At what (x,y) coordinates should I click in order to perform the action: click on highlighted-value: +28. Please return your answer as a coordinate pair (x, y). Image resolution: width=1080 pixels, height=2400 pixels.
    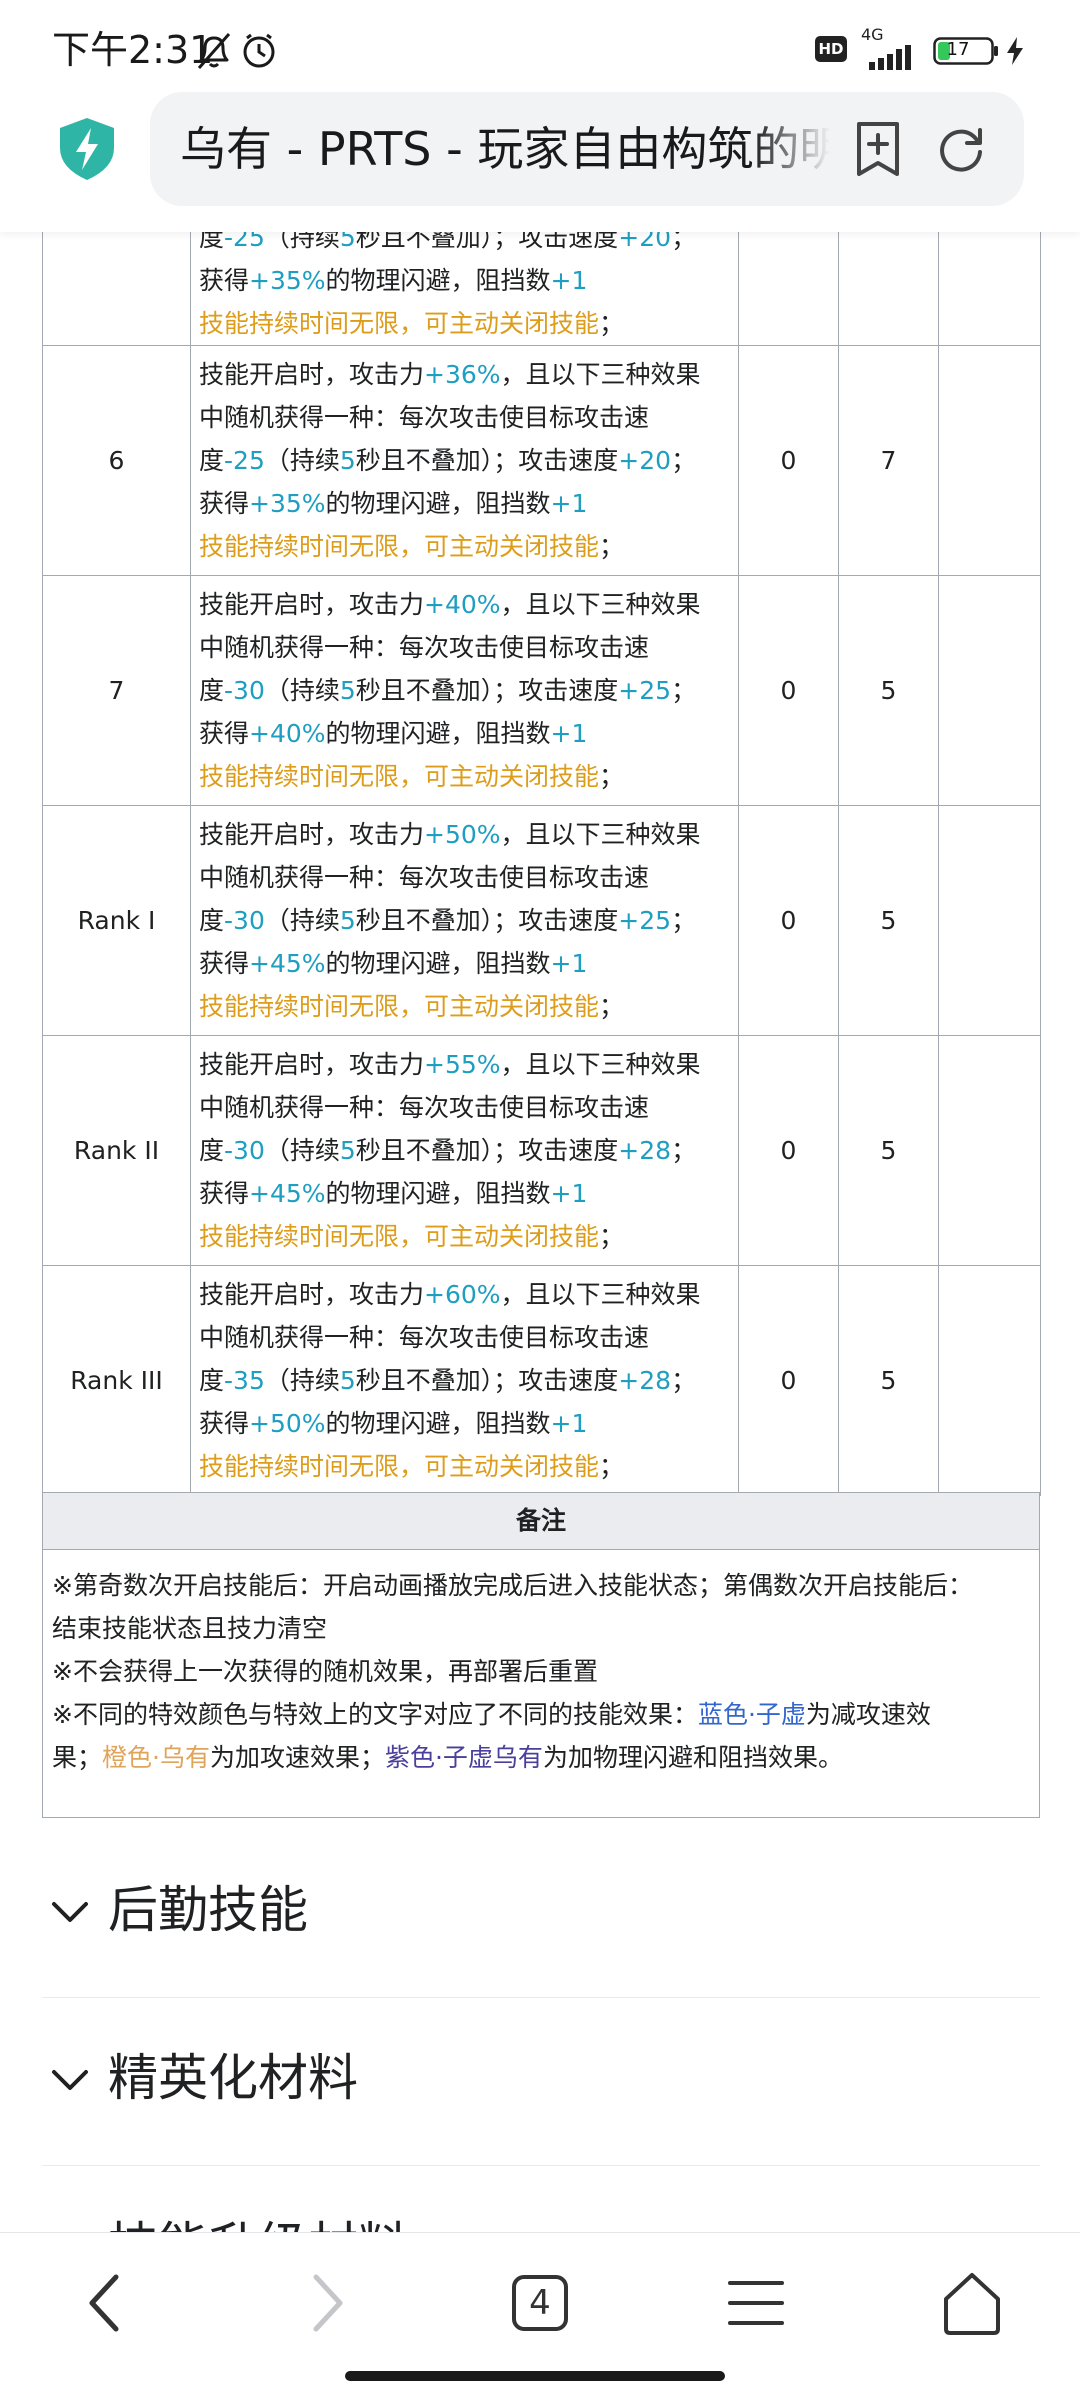
    Looking at the image, I should click on (645, 1150).